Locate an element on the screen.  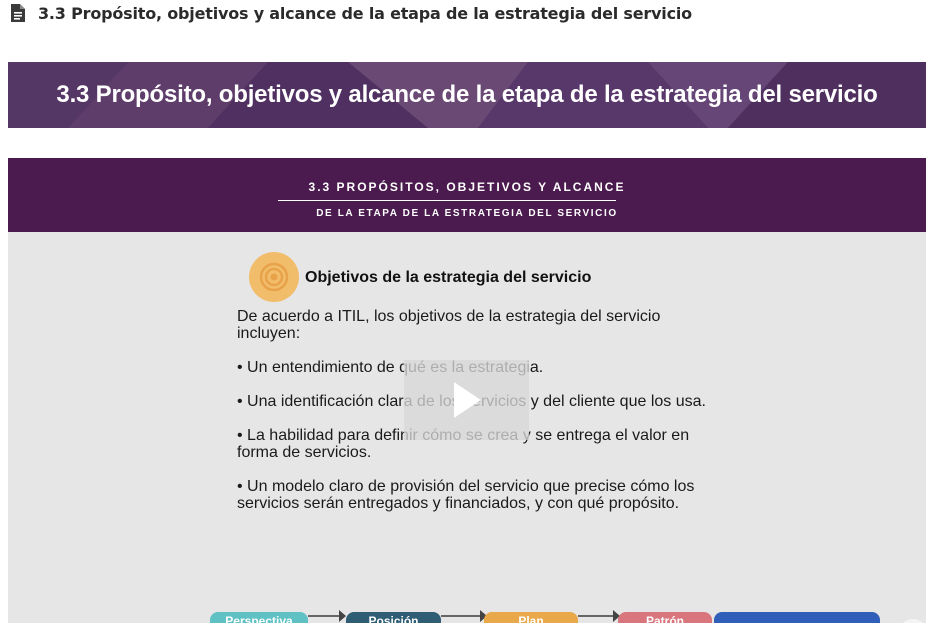
flow-step-patron: Patrón is located at coordinates (665, 617).